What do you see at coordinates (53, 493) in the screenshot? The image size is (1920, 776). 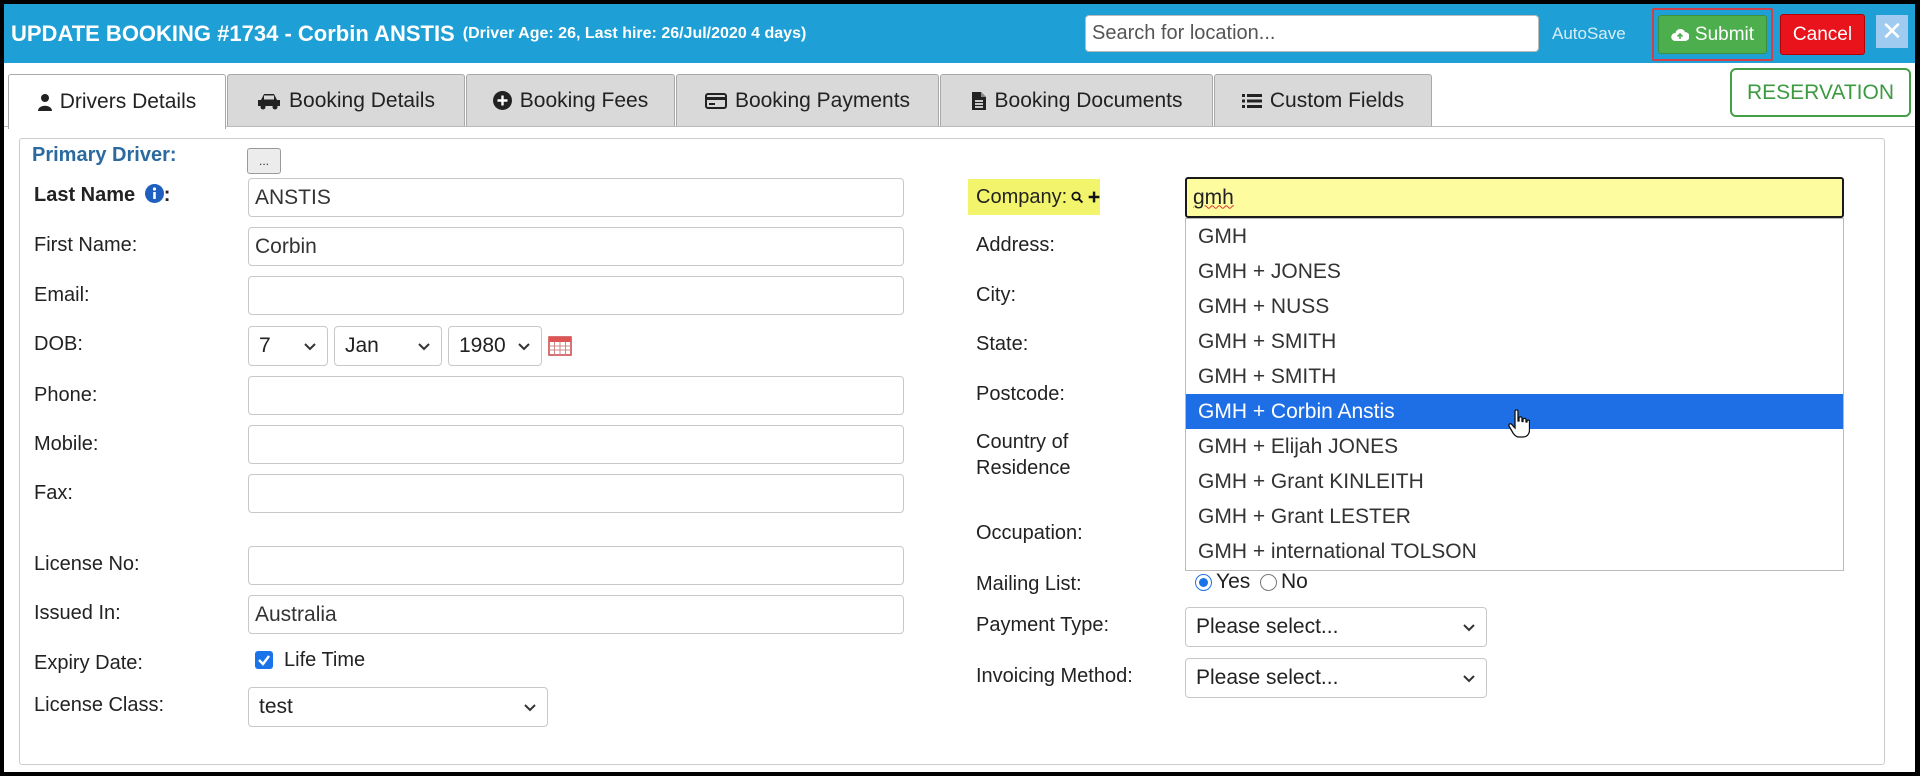 I see `fax-label: Fax:` at bounding box center [53, 493].